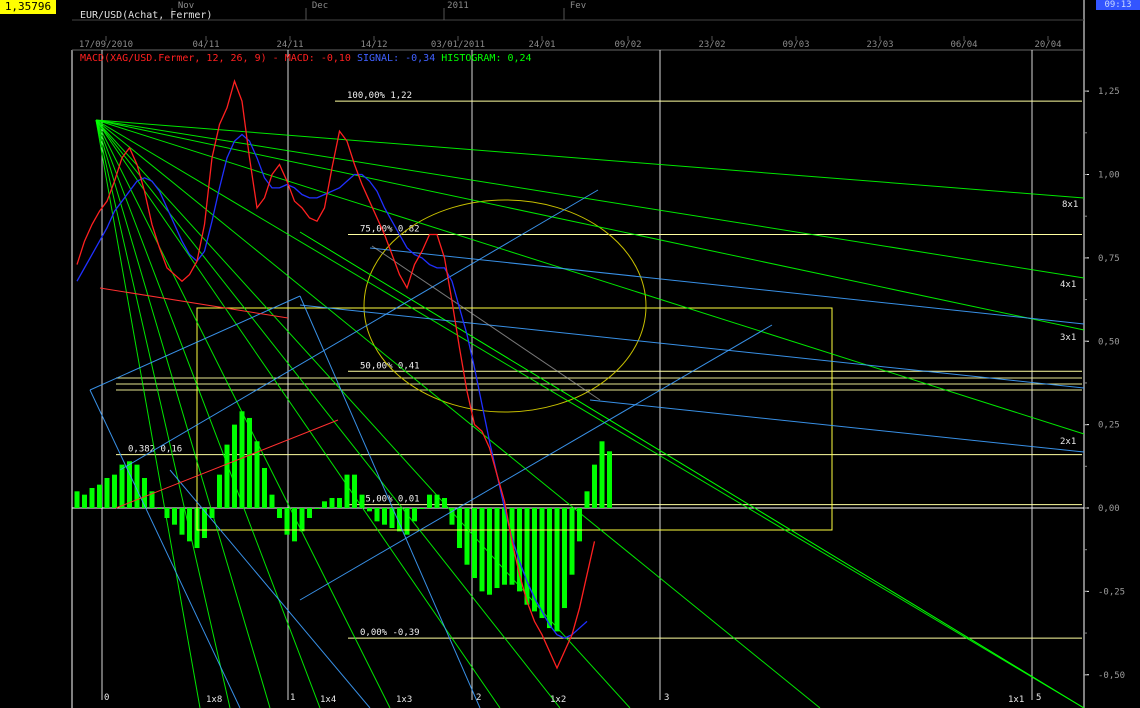 Image resolution: width=1140 pixels, height=708 pixels. What do you see at coordinates (963, 45) in the screenshot?
I see `date-label-10: 06/04` at bounding box center [963, 45].